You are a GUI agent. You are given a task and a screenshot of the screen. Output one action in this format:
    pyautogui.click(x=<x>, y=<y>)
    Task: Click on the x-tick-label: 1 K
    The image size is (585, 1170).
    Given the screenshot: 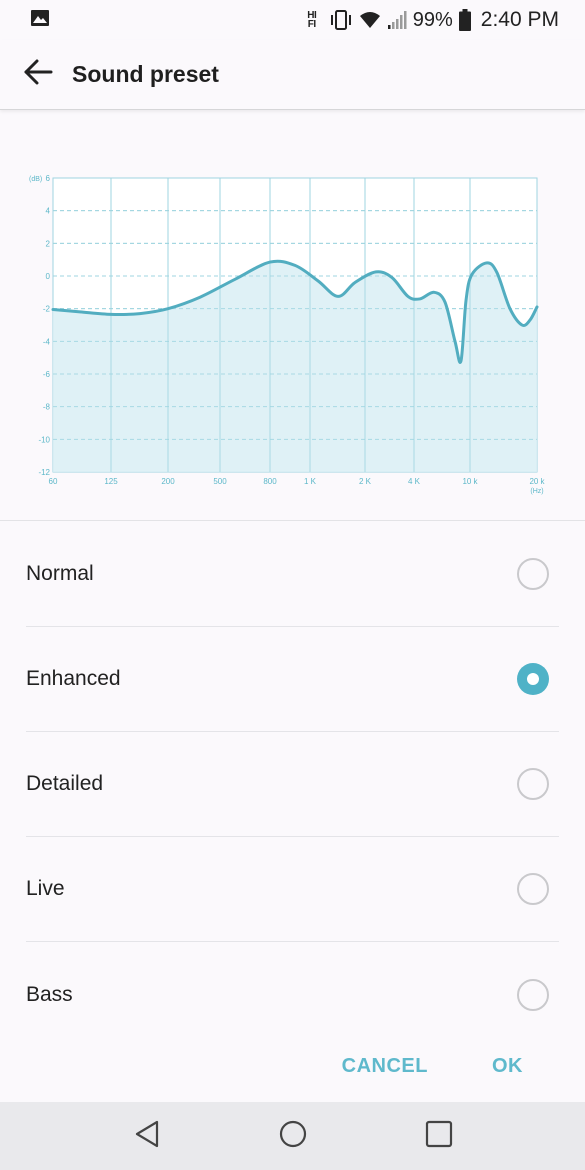 What is the action you would take?
    pyautogui.click(x=310, y=481)
    